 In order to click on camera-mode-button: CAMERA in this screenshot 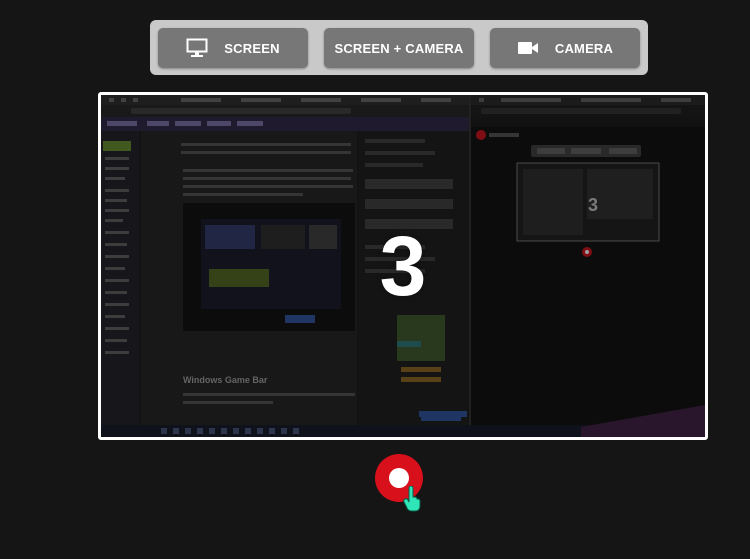, I will do `click(565, 48)`.